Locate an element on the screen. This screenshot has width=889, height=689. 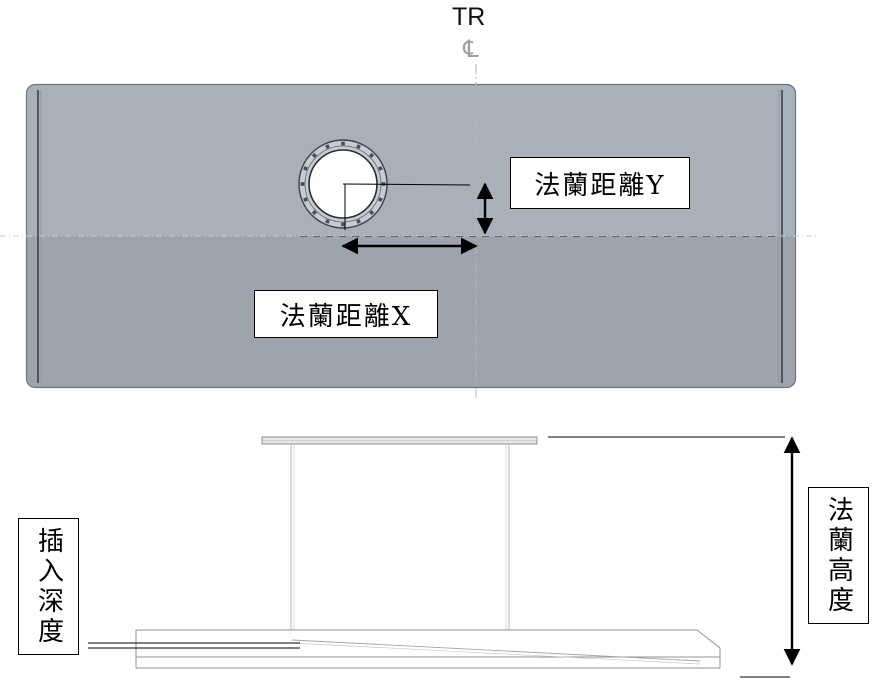
flange-height-text: 法蘭高度 is located at coordinates (838, 555).